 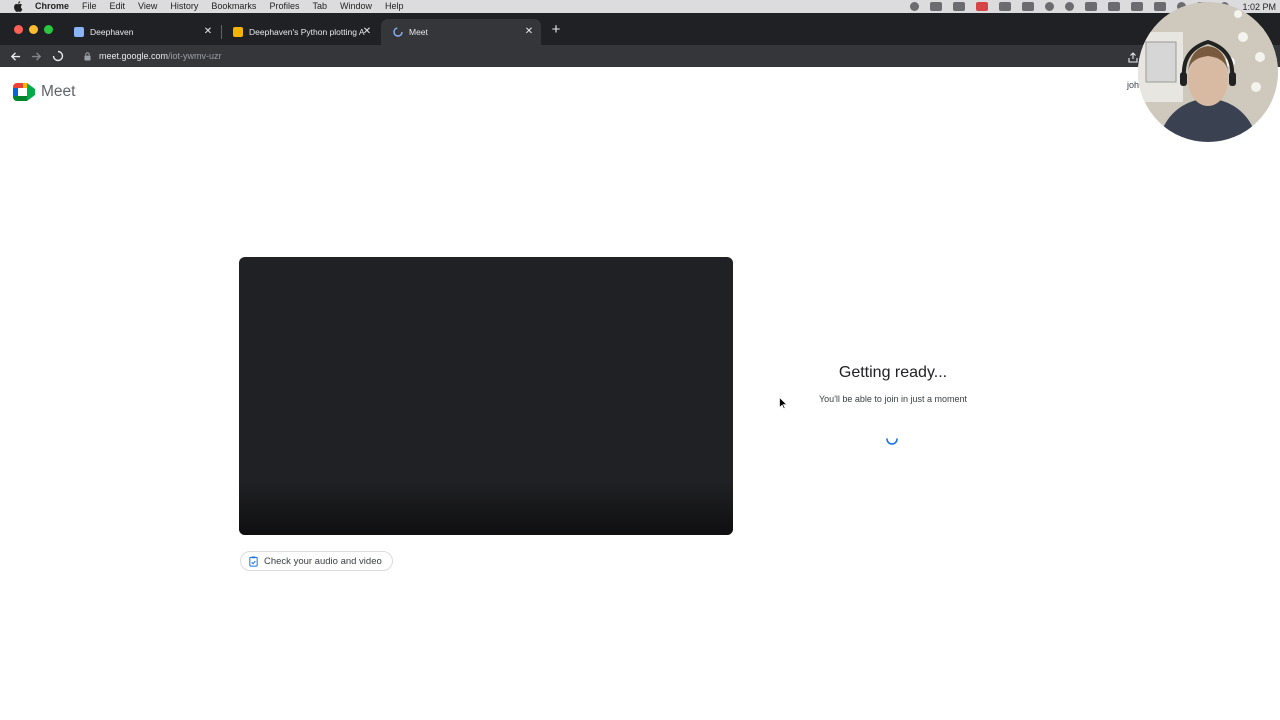 What do you see at coordinates (356, 6) in the screenshot?
I see `menu-window: Window` at bounding box center [356, 6].